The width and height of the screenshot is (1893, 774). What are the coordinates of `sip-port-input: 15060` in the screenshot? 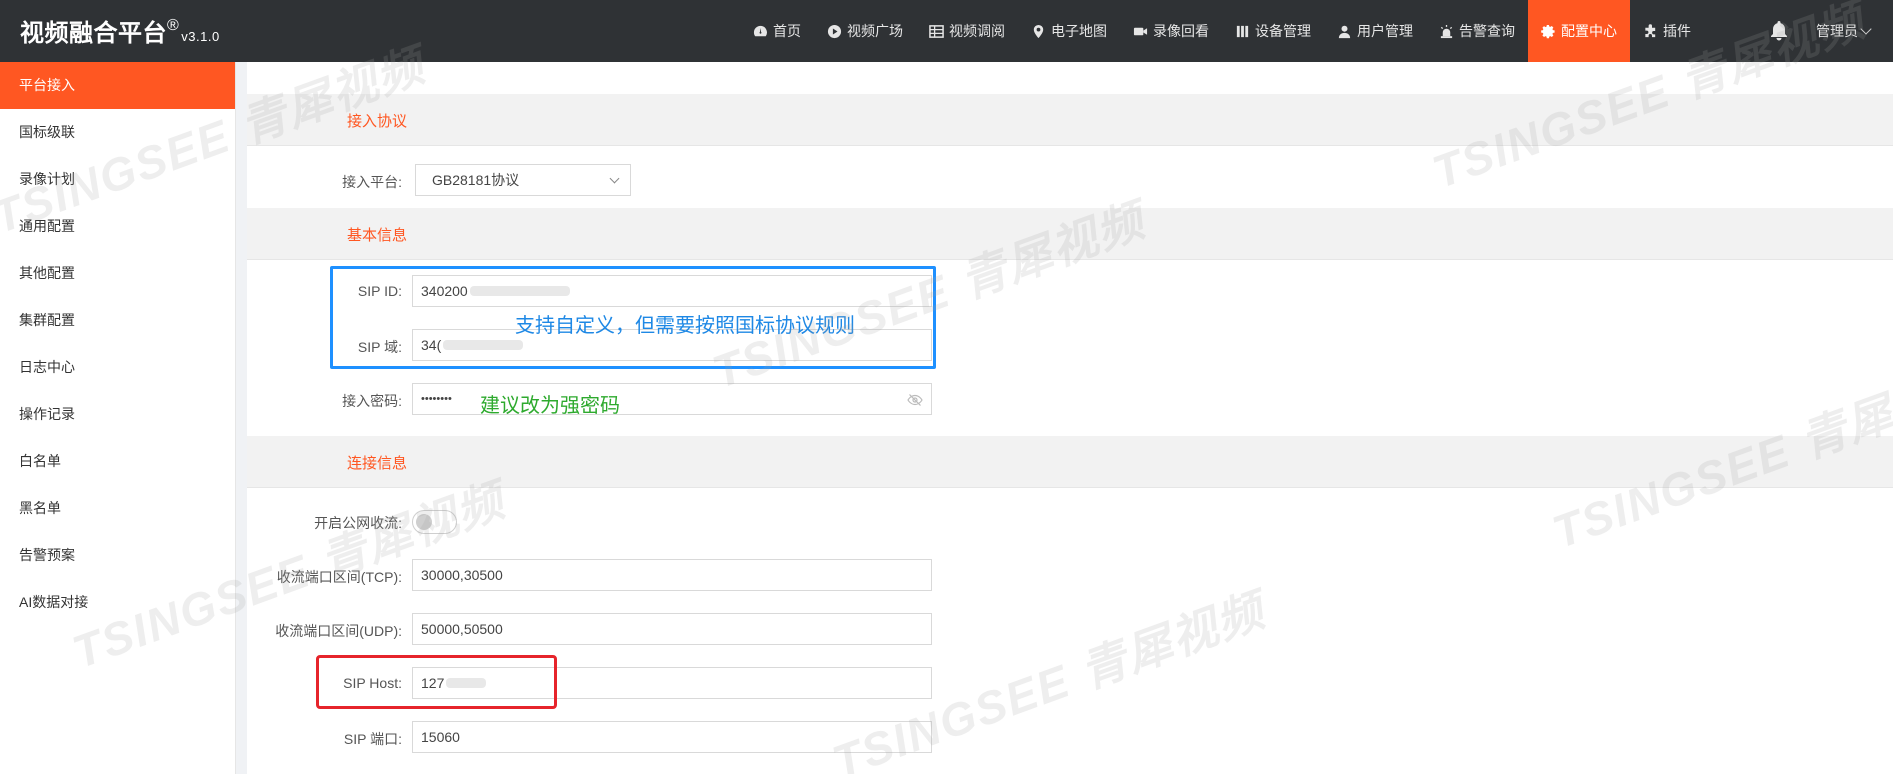 It's located at (672, 737).